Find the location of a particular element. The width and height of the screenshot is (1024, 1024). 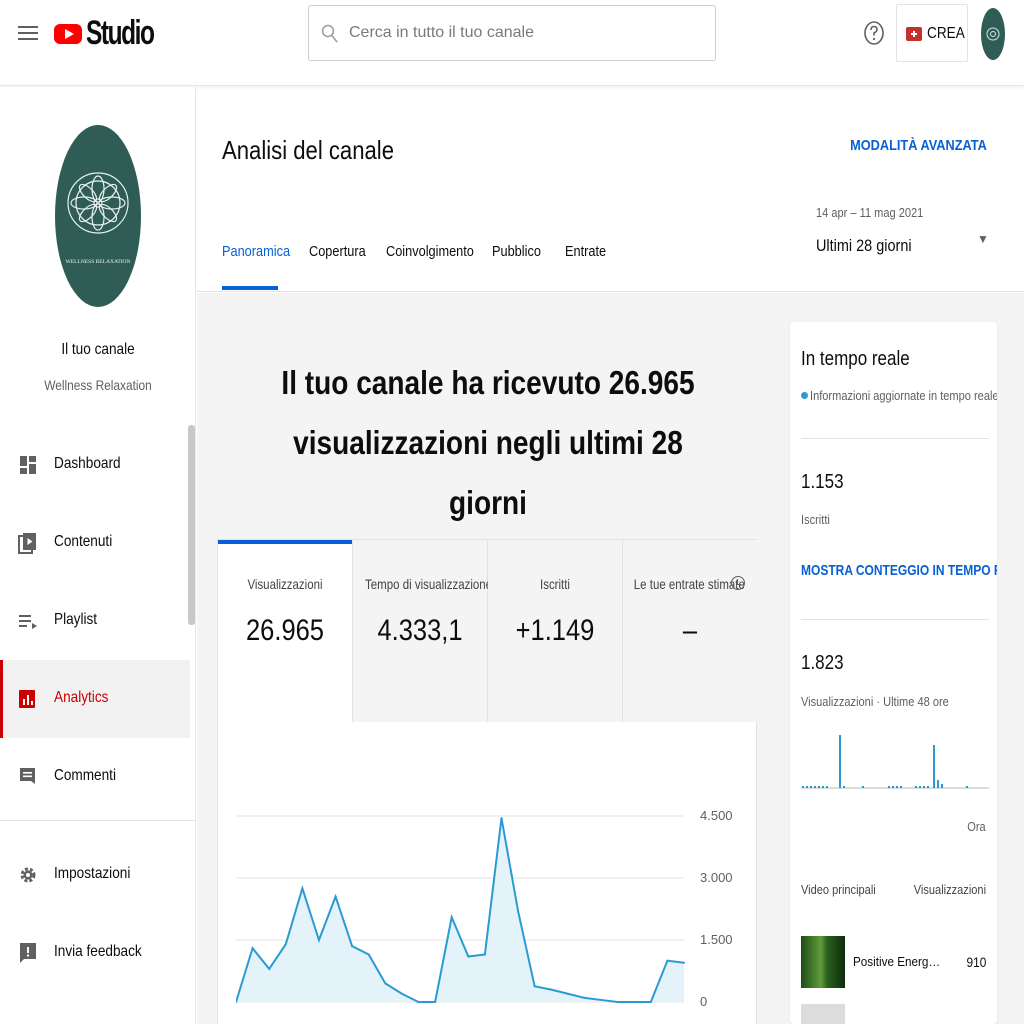

metric-subscribers: Iscritti +1.149 is located at coordinates (555, 631).